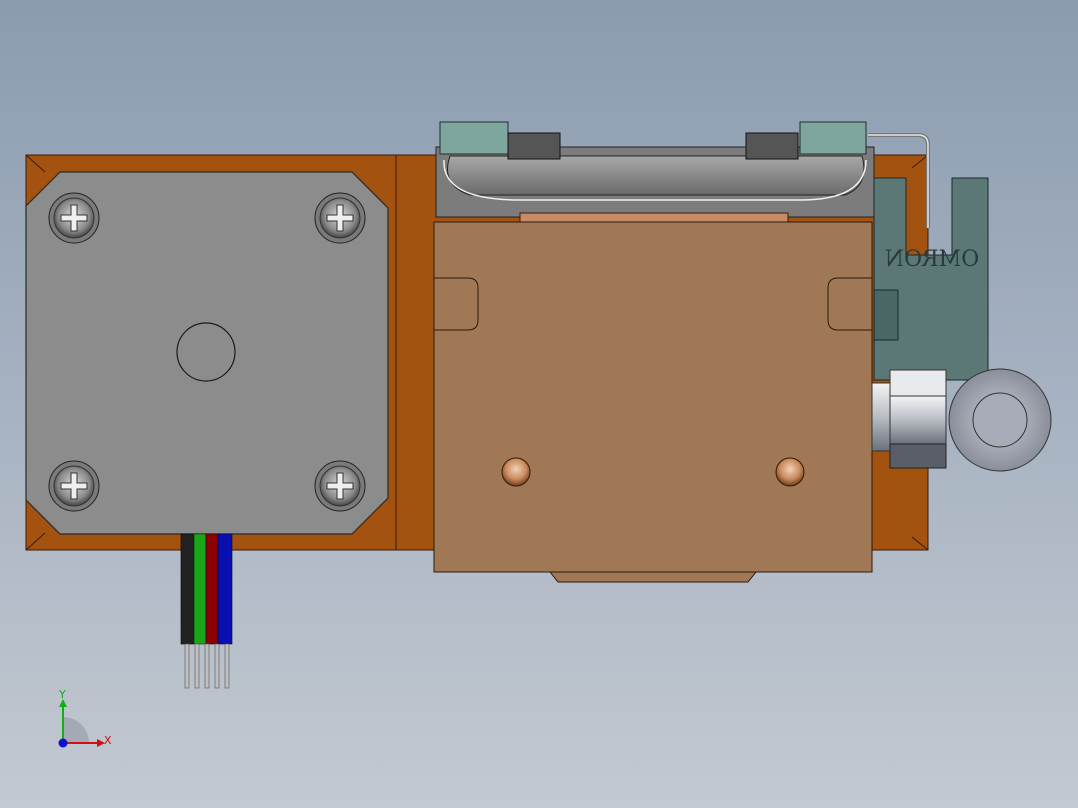 The width and height of the screenshot is (1078, 808). What do you see at coordinates (108, 740) in the screenshot?
I see `axis-x-label: X` at bounding box center [108, 740].